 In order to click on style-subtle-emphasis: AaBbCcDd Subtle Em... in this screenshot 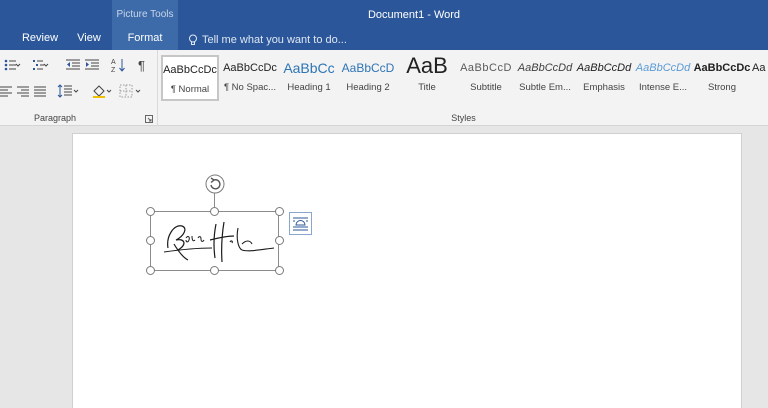, I will do `click(545, 78)`.